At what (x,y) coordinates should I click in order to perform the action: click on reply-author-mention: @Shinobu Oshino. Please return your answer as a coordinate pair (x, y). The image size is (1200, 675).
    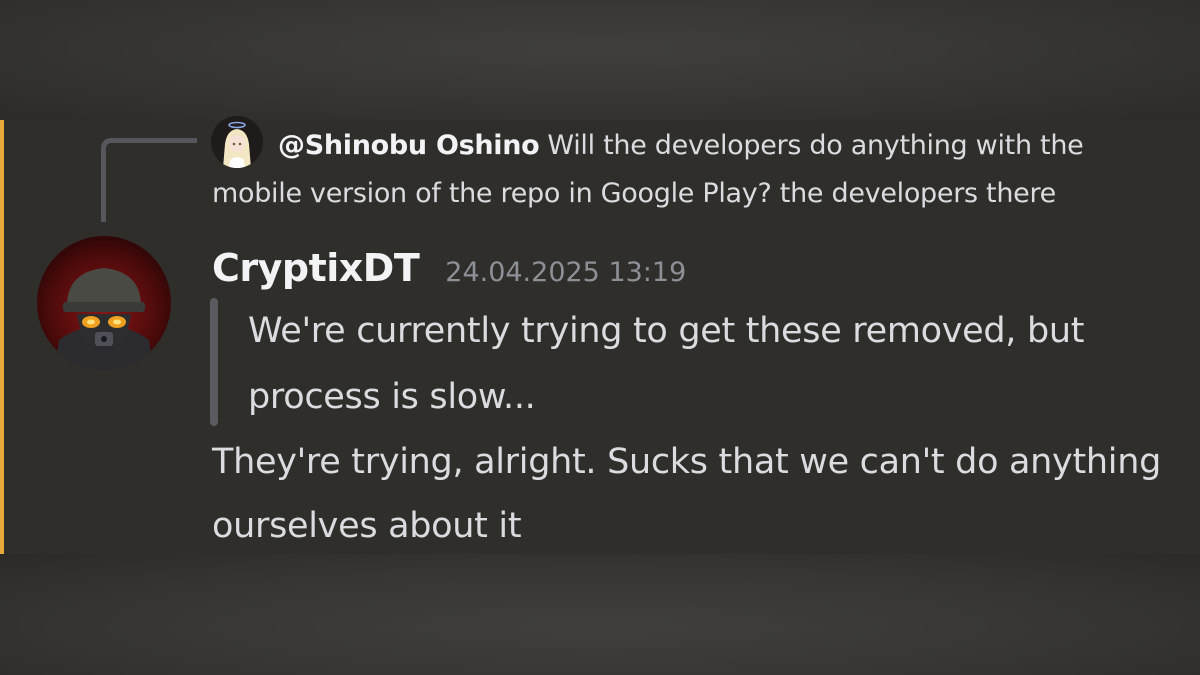
    Looking at the image, I should click on (409, 145).